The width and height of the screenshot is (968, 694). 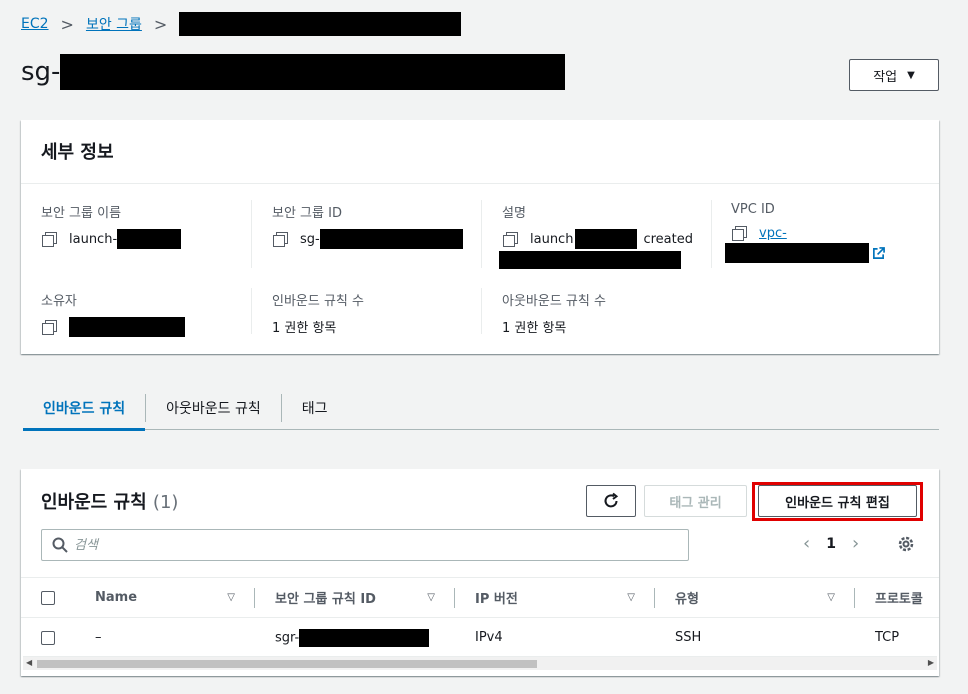 What do you see at coordinates (318, 315) in the screenshot?
I see `field-inbound-count: 인바운드 규칙 수 1 권한 항목` at bounding box center [318, 315].